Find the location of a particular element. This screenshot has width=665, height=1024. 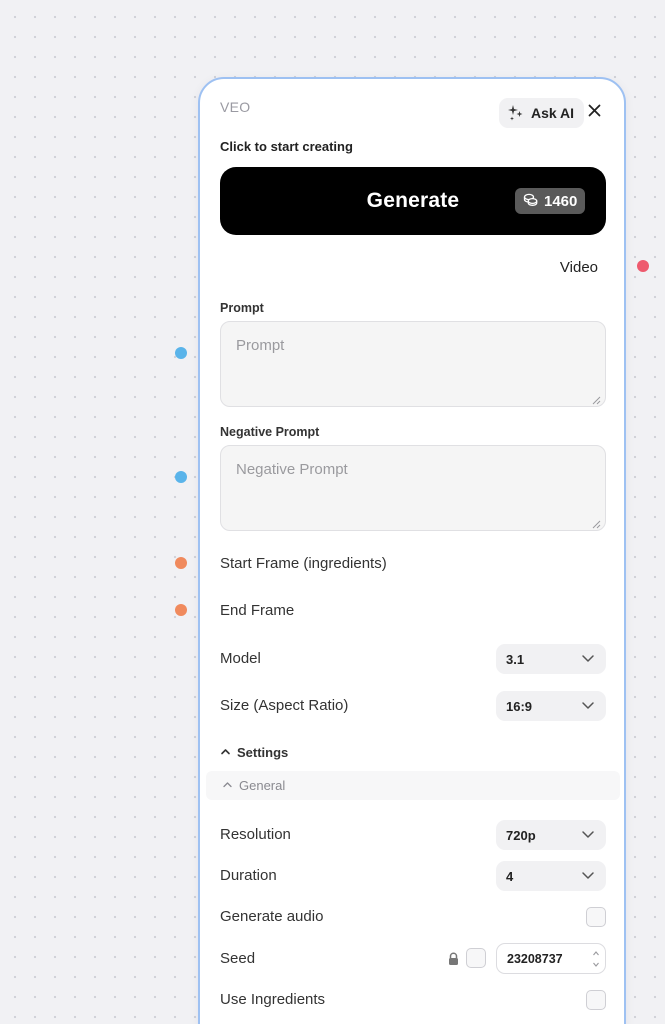

generate-label: Generate is located at coordinates (413, 200).